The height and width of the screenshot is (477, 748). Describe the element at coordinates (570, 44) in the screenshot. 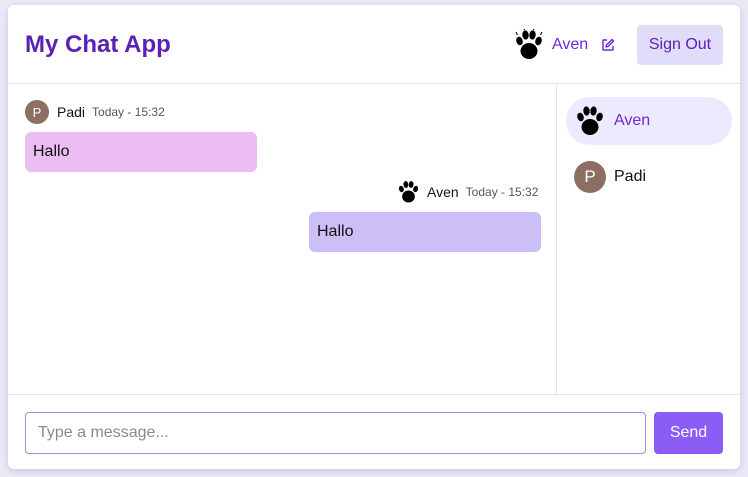

I see `current-user-name: Aven` at that location.